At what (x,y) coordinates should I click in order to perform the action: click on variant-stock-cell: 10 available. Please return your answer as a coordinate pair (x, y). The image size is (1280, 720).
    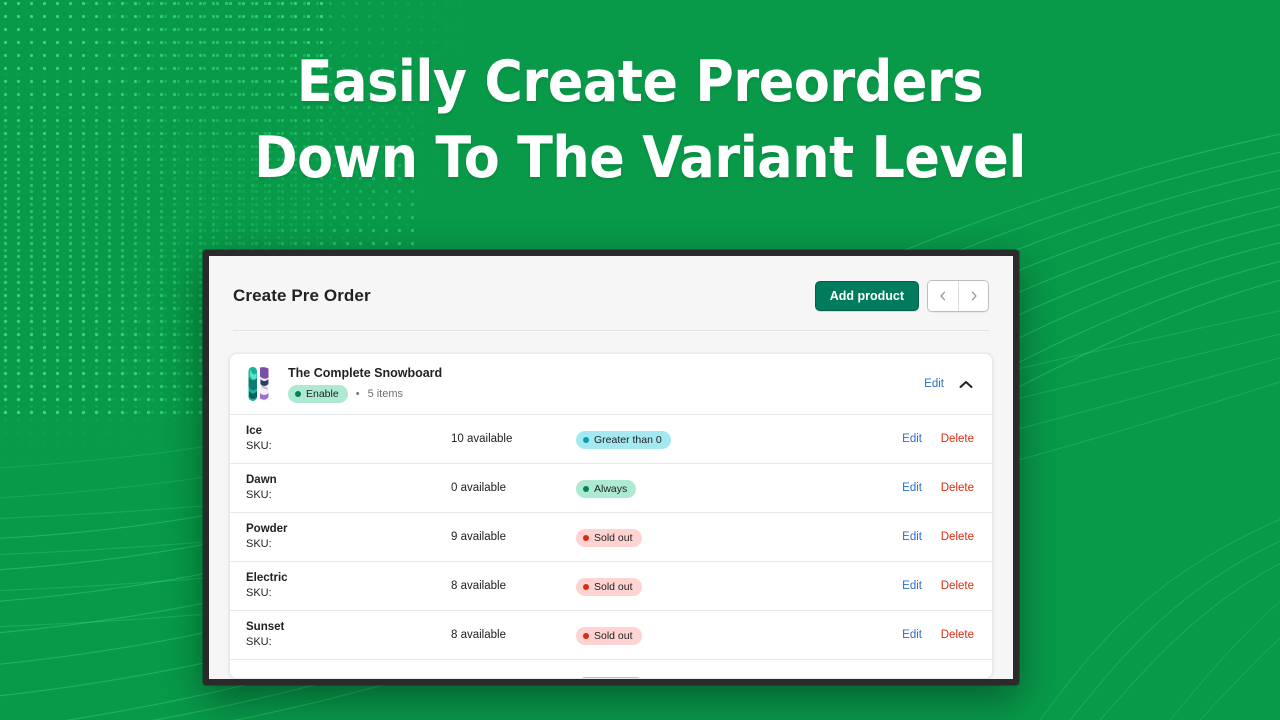
    Looking at the image, I should click on (482, 439).